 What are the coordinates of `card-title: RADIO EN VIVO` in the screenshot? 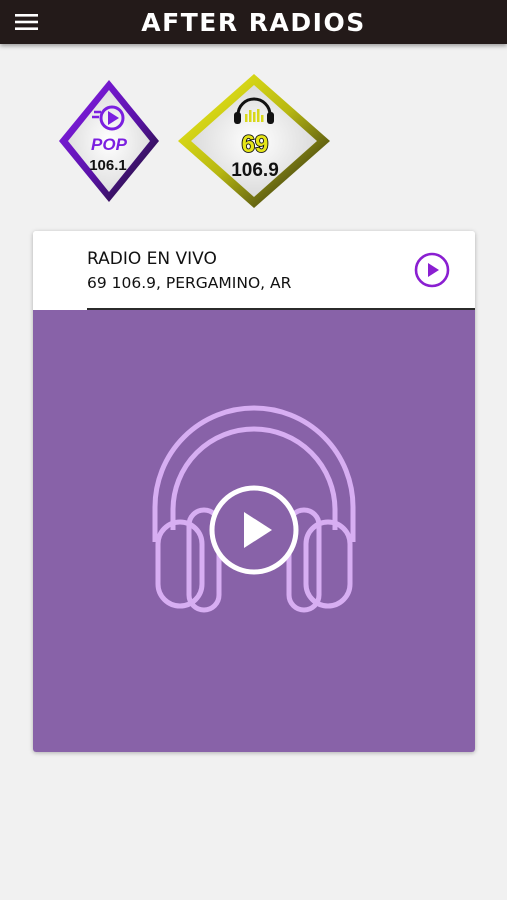 It's located at (152, 259).